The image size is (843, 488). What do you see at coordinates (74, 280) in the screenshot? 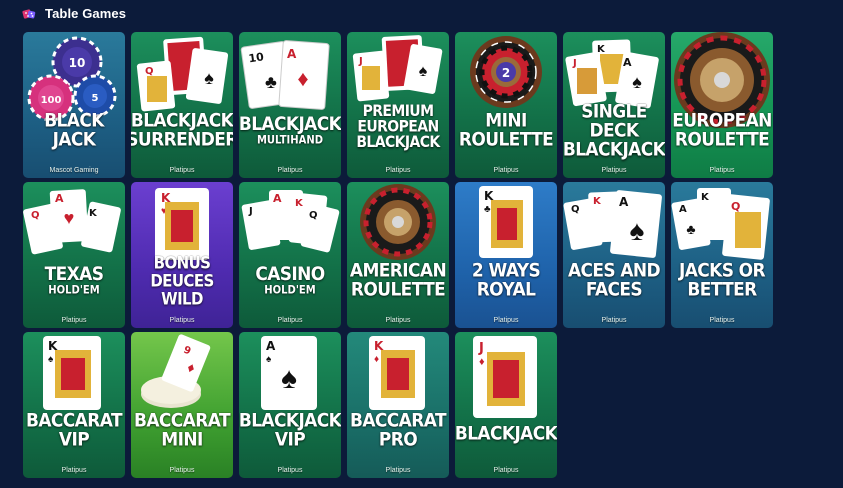
I see `game-title: TEXAS HOLD'EM` at bounding box center [74, 280].